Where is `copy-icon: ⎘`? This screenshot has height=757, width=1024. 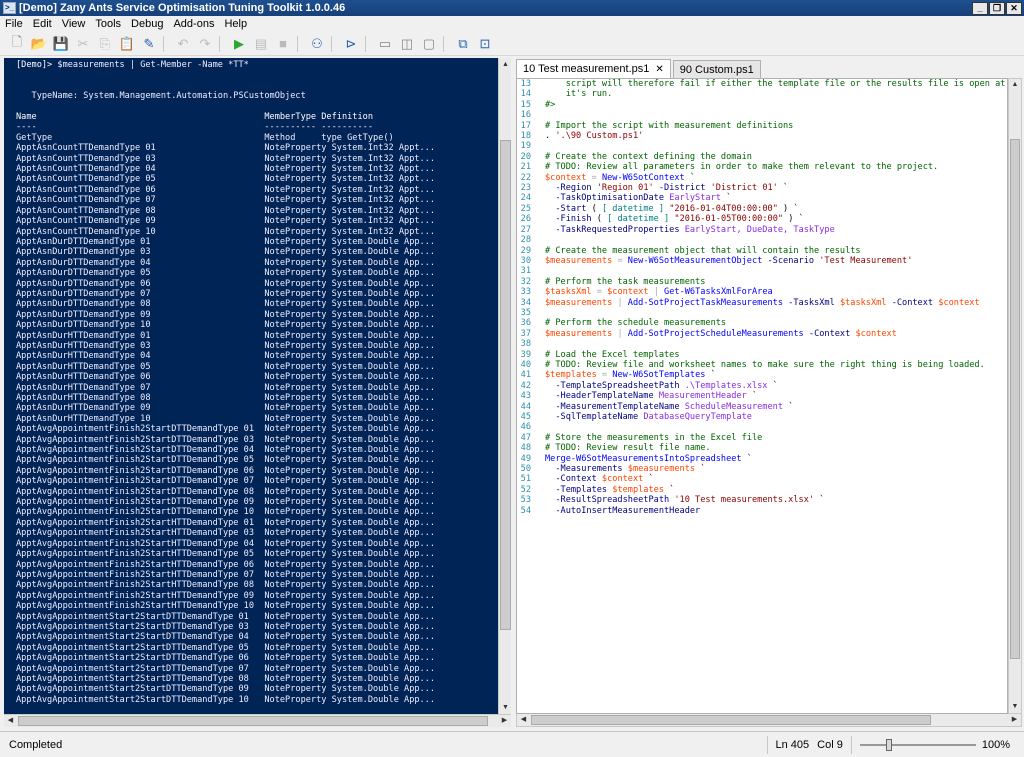
copy-icon: ⎘ is located at coordinates (105, 44).